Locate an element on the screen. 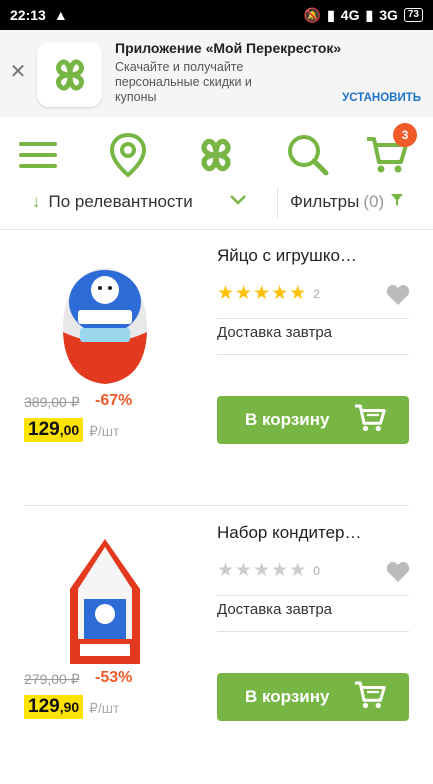 This screenshot has width=433, height=784. product-image-kinder-set is located at coordinates (105, 601).